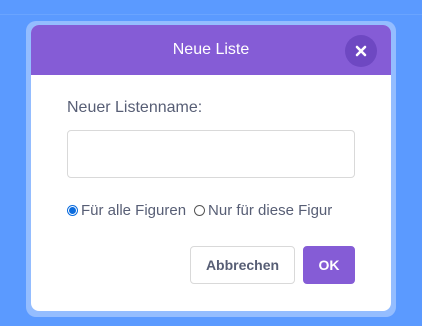 Image resolution: width=422 pixels, height=326 pixels. I want to click on radio-all-sprites-label: Für alle Figuren, so click(134, 210).